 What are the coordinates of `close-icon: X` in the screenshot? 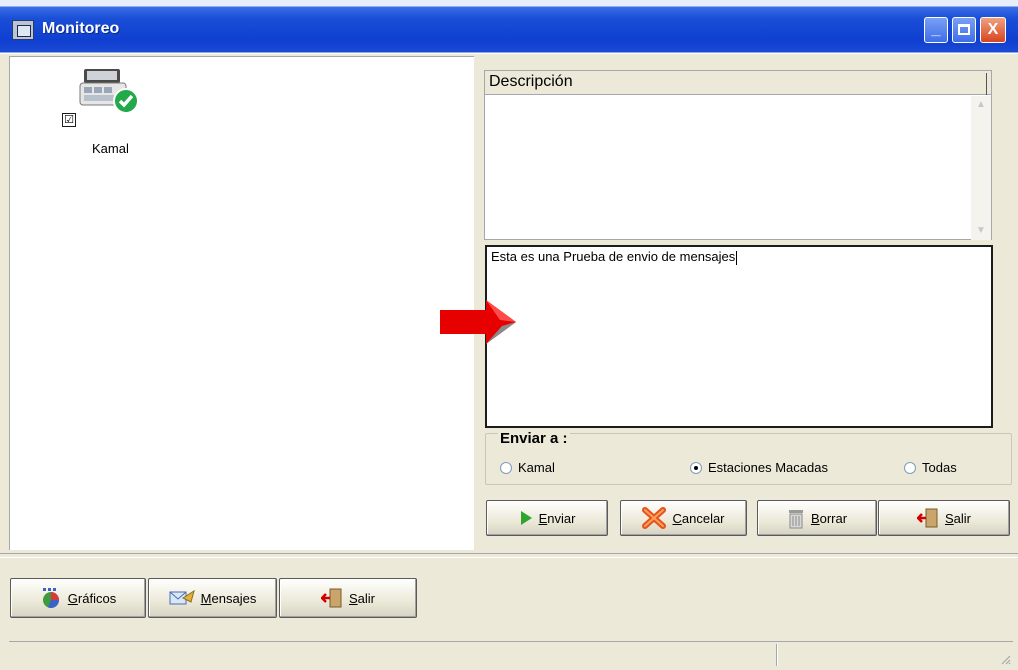 It's located at (993, 29).